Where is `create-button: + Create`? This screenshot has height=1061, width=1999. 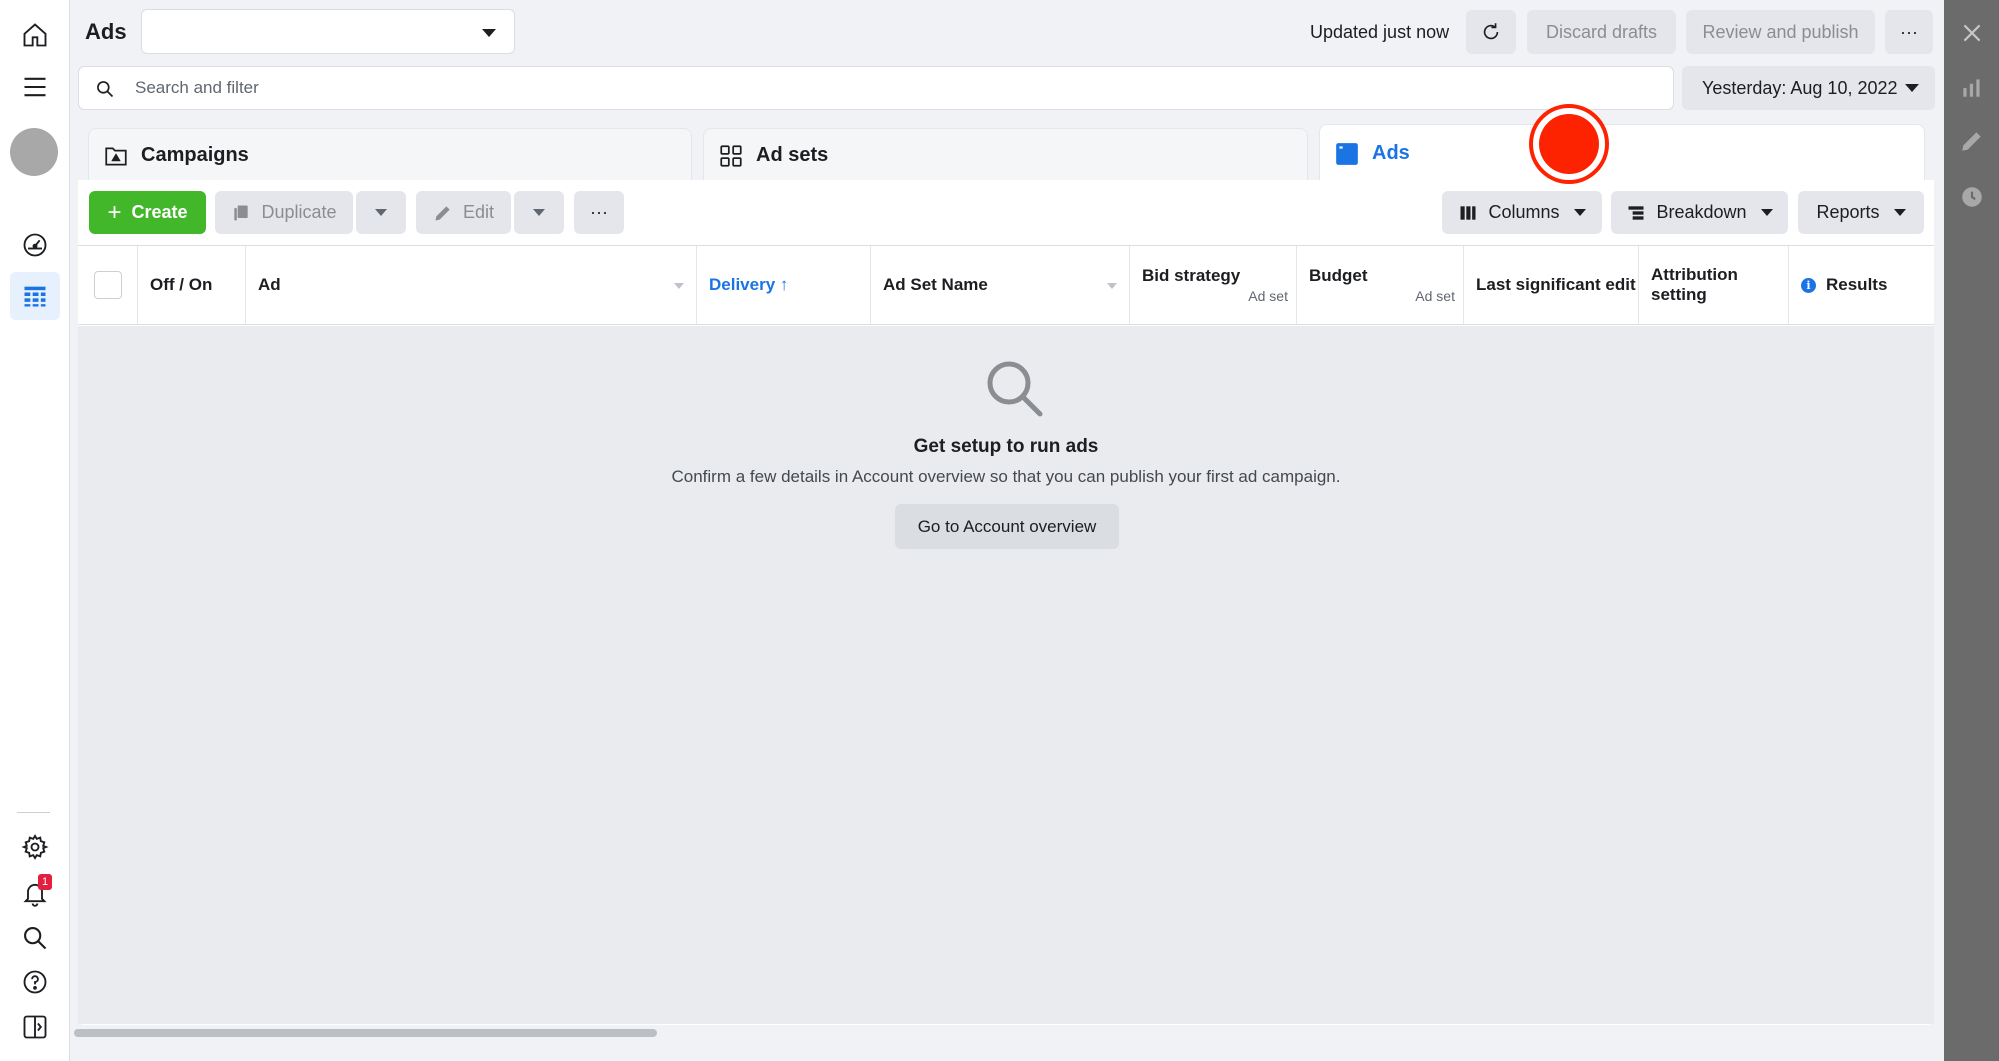 create-button: + Create is located at coordinates (147, 212).